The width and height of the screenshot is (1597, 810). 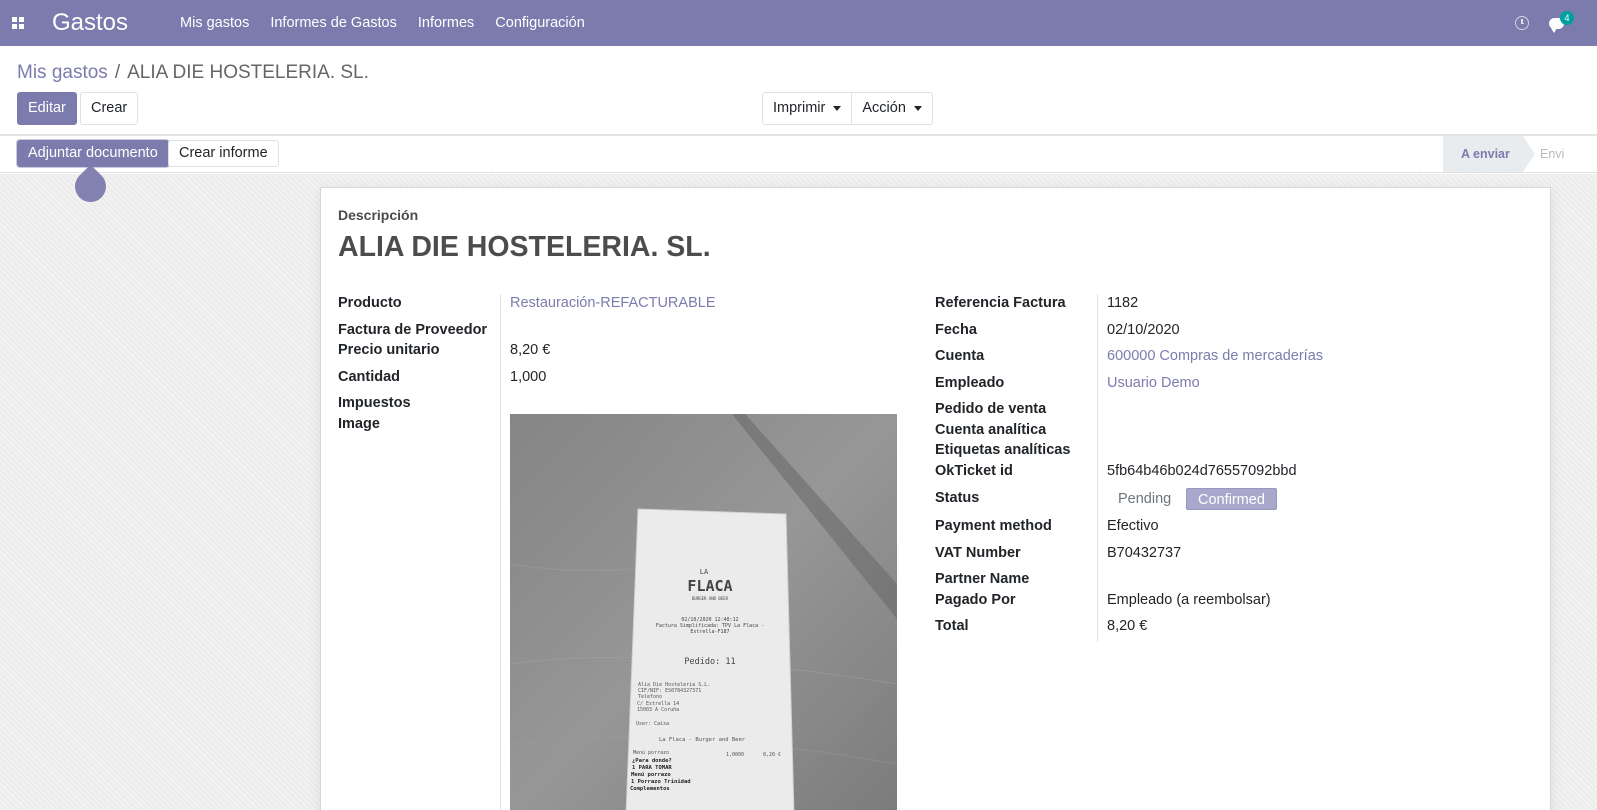 What do you see at coordinates (991, 409) in the screenshot?
I see `pedido-venta-label: Pedido de venta` at bounding box center [991, 409].